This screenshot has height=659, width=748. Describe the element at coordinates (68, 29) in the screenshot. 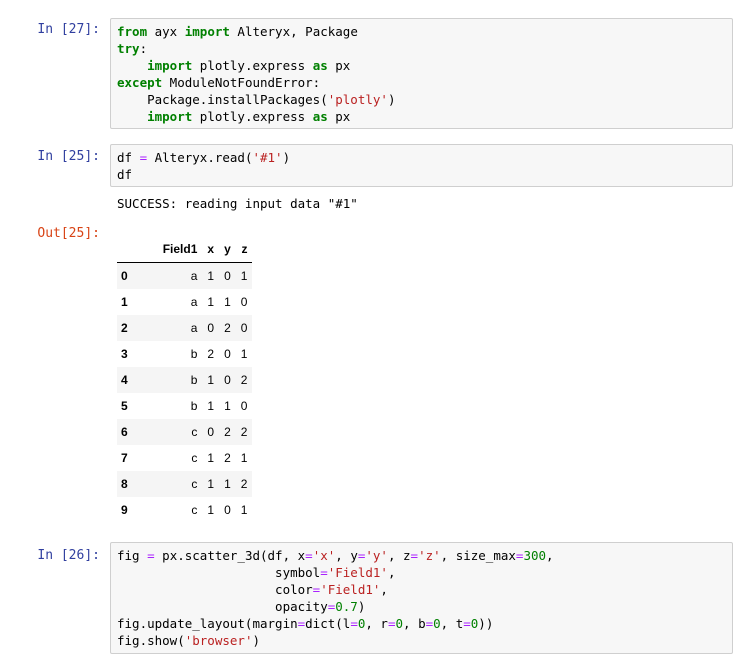

I see `cell-27-prompt: In [27]:` at that location.